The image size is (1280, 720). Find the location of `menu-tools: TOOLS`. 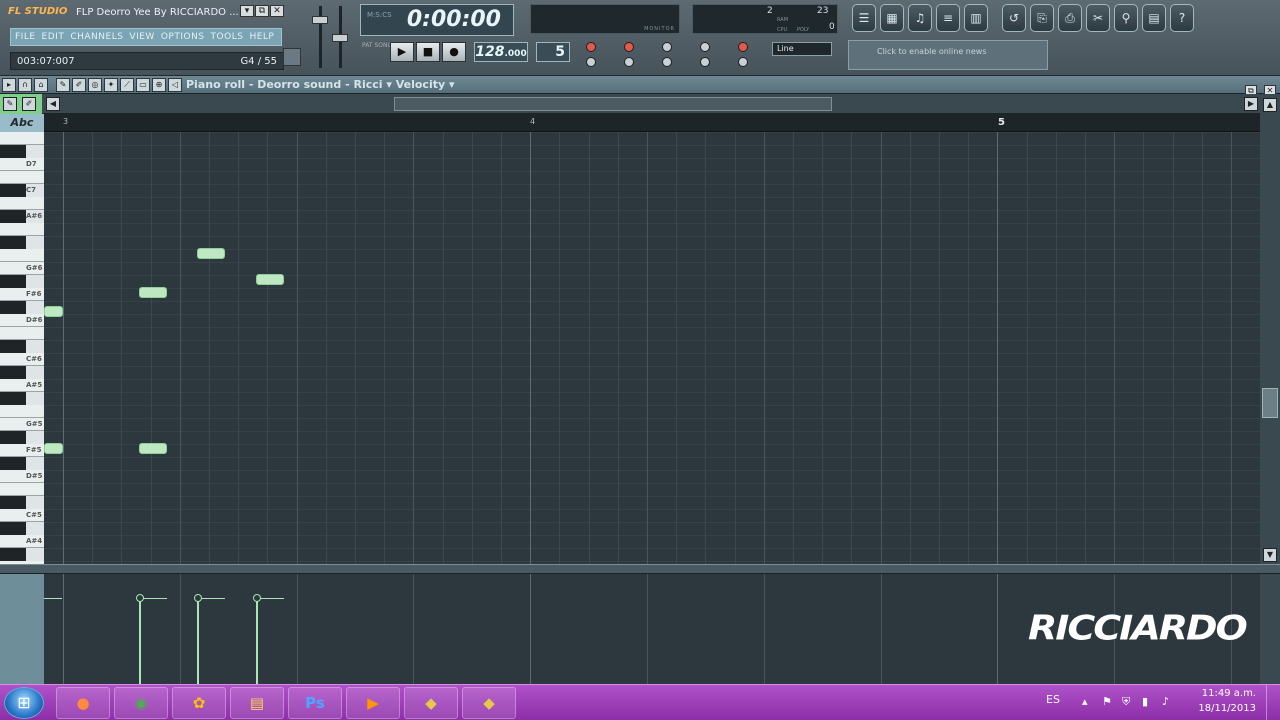

menu-tools: TOOLS is located at coordinates (227, 37).